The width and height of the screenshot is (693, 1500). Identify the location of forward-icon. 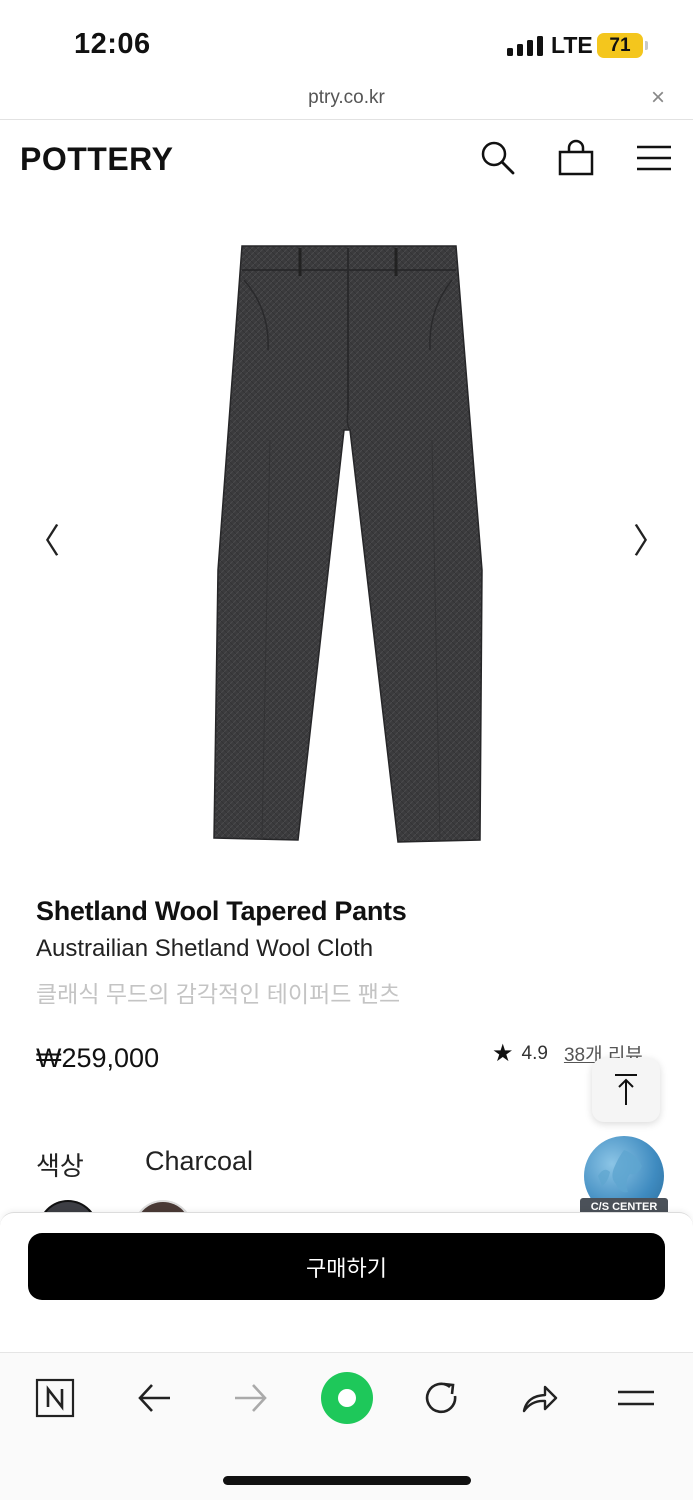
(251, 1398).